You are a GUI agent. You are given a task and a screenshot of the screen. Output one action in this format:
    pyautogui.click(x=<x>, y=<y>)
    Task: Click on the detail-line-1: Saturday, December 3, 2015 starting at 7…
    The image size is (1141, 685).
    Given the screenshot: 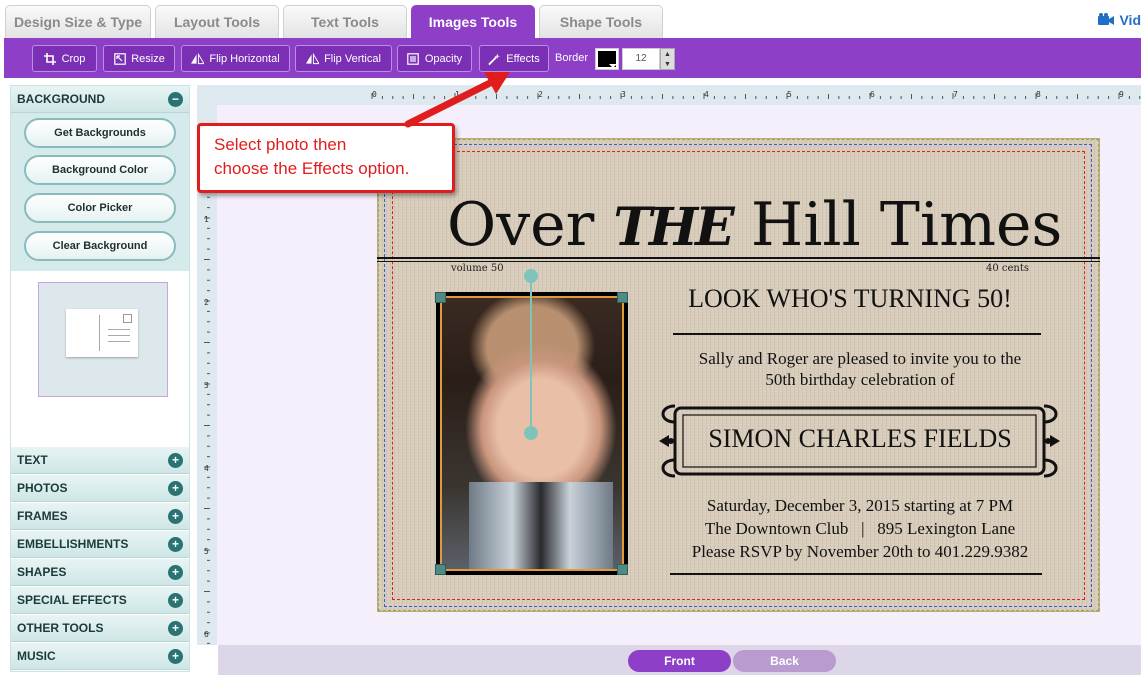 What is the action you would take?
    pyautogui.click(x=860, y=506)
    